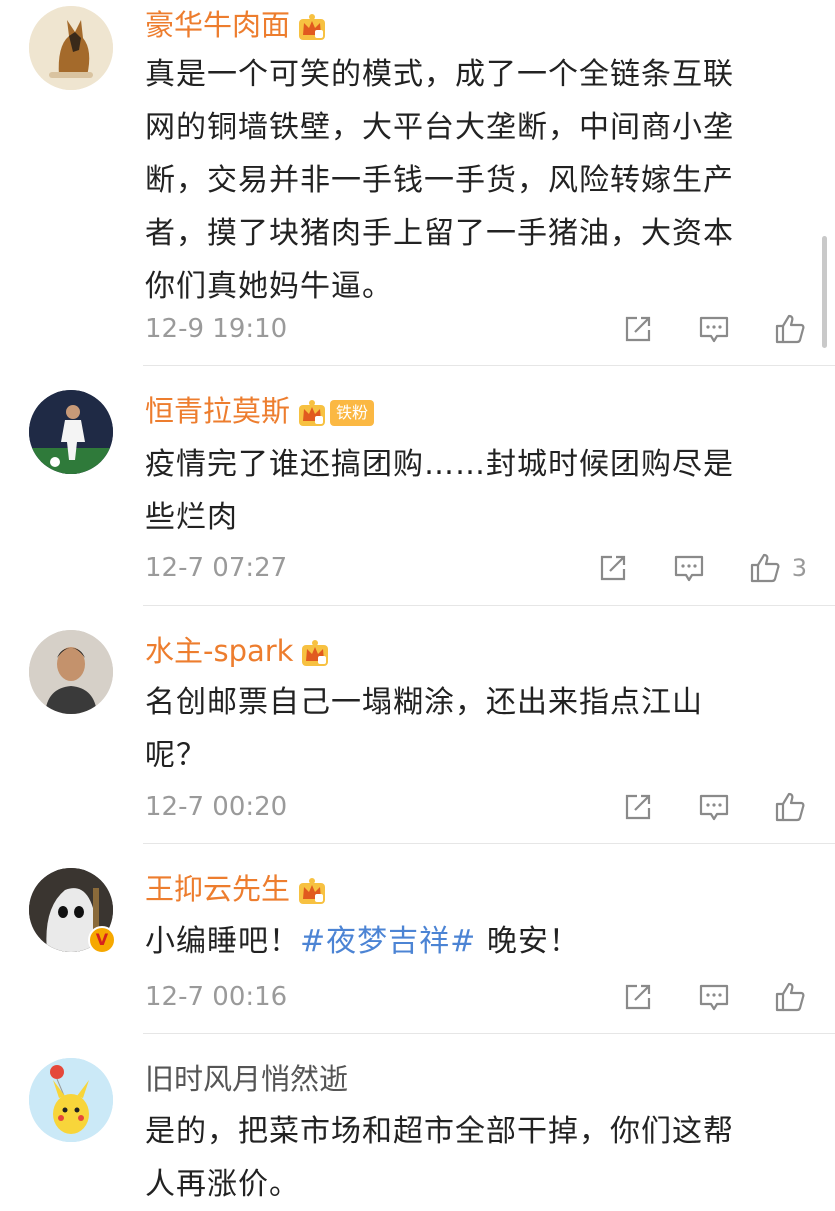 This screenshot has width=835, height=1211. What do you see at coordinates (475, 491) in the screenshot?
I see `comment-text: 疫情完了谁还搞团购……封城时候团购尽是 些烂肉` at bounding box center [475, 491].